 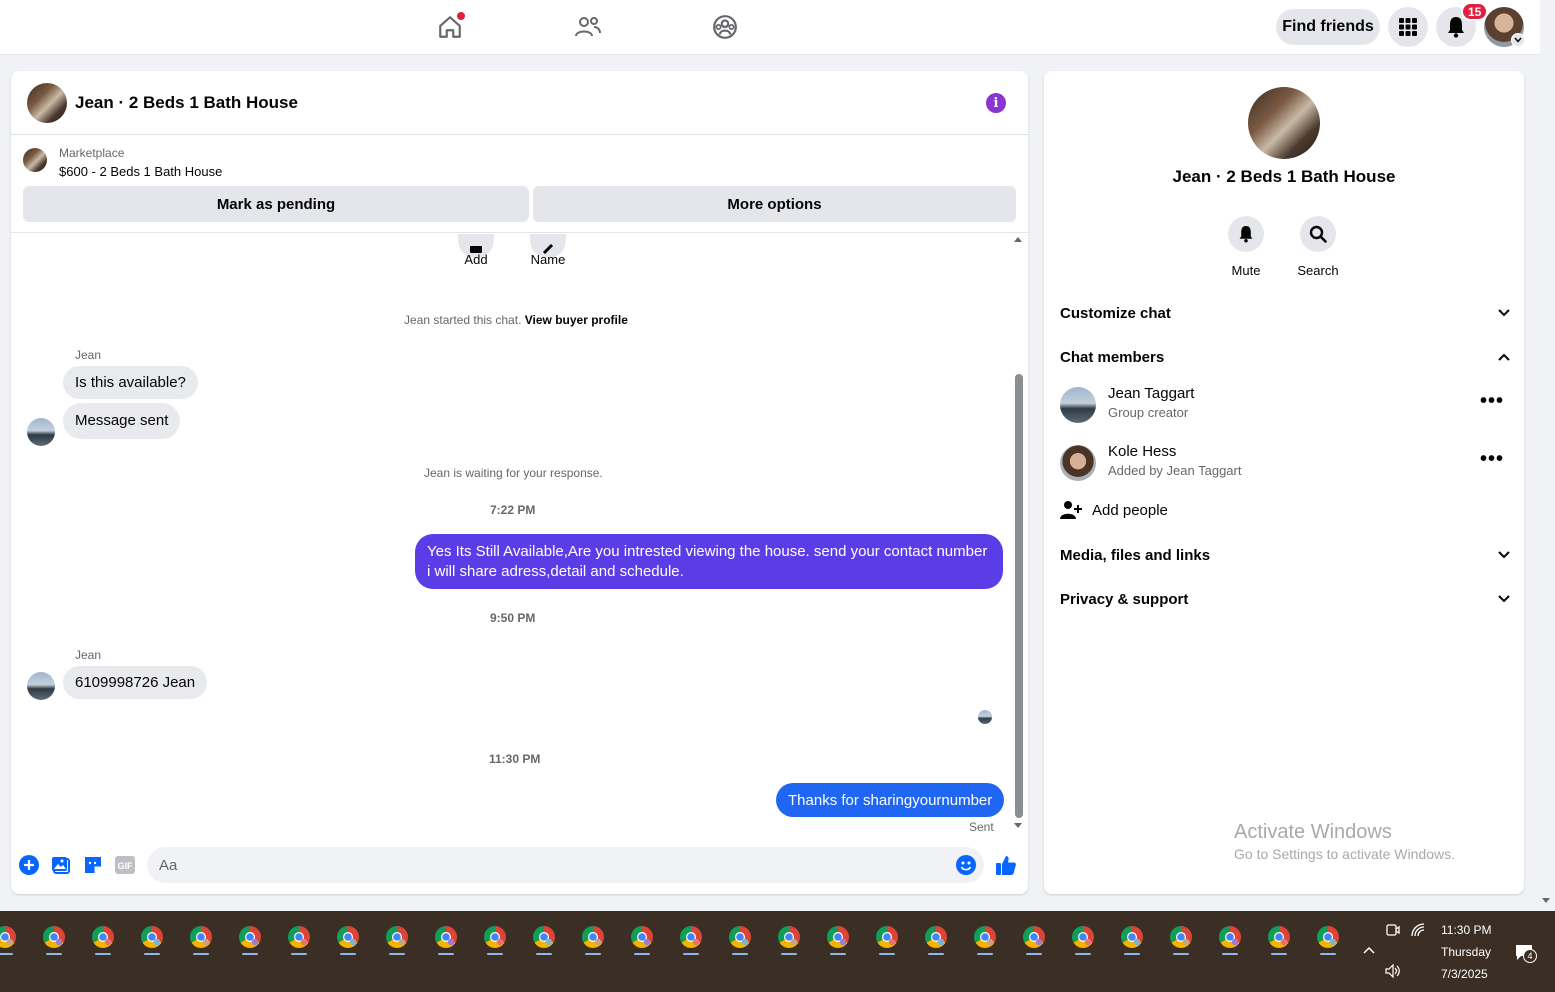 I want to click on privacy-support-label: Privacy & support, so click(x=1124, y=599).